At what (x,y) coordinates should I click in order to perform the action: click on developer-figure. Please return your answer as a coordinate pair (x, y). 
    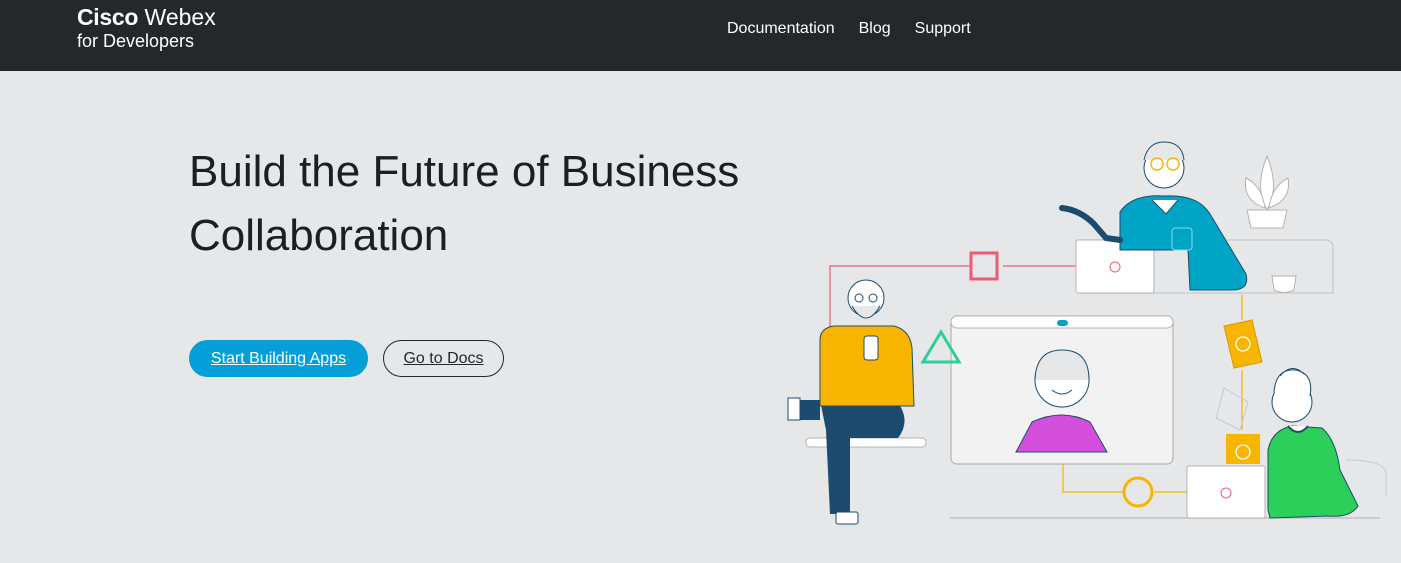
    Looking at the image, I should click on (1313, 443).